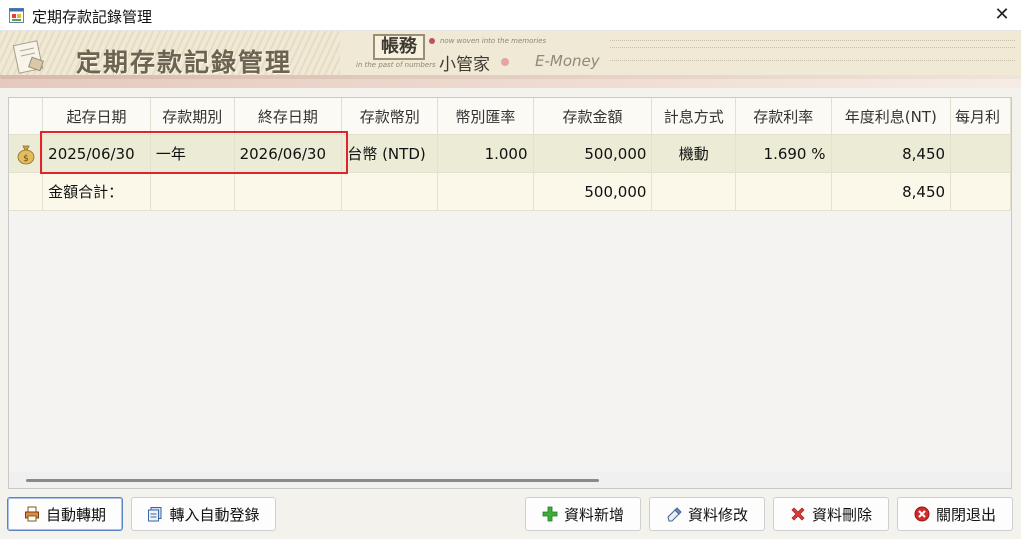 The height and width of the screenshot is (539, 1021). Describe the element at coordinates (593, 153) in the screenshot. I see `cell-amount: 500,000` at that location.